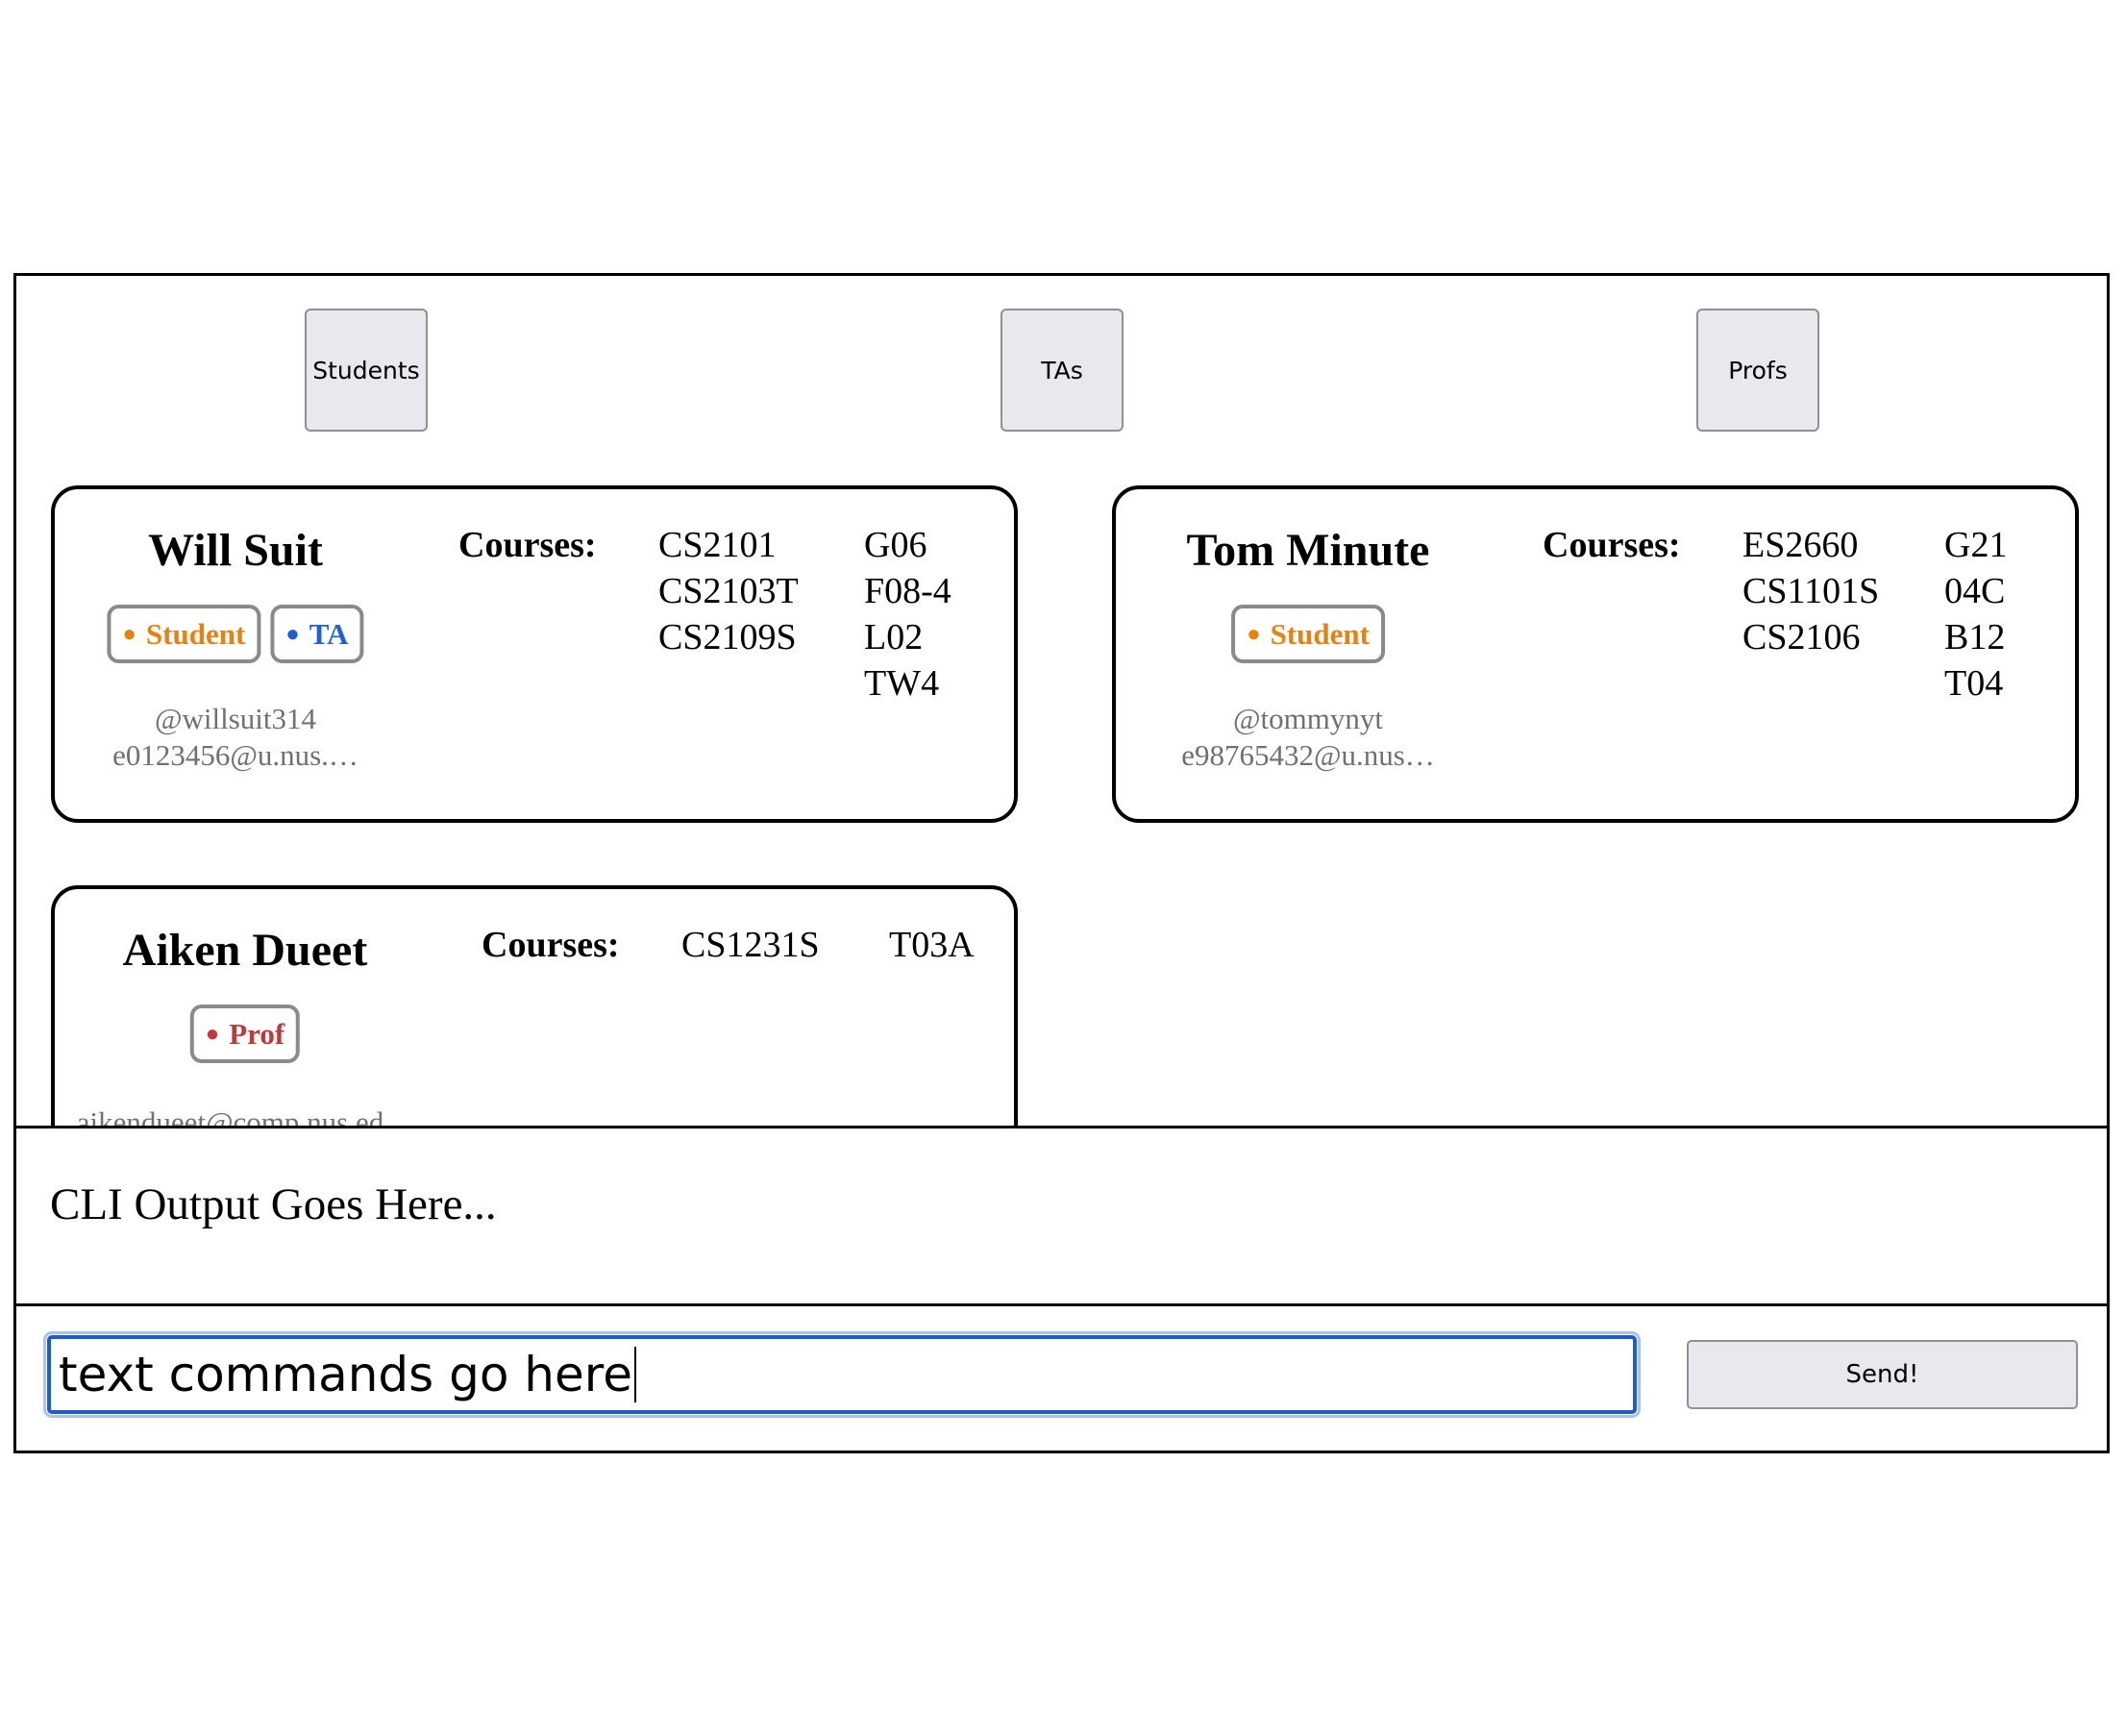 This screenshot has width=2125, height=1736. I want to click on course-group: T03A, so click(932, 945).